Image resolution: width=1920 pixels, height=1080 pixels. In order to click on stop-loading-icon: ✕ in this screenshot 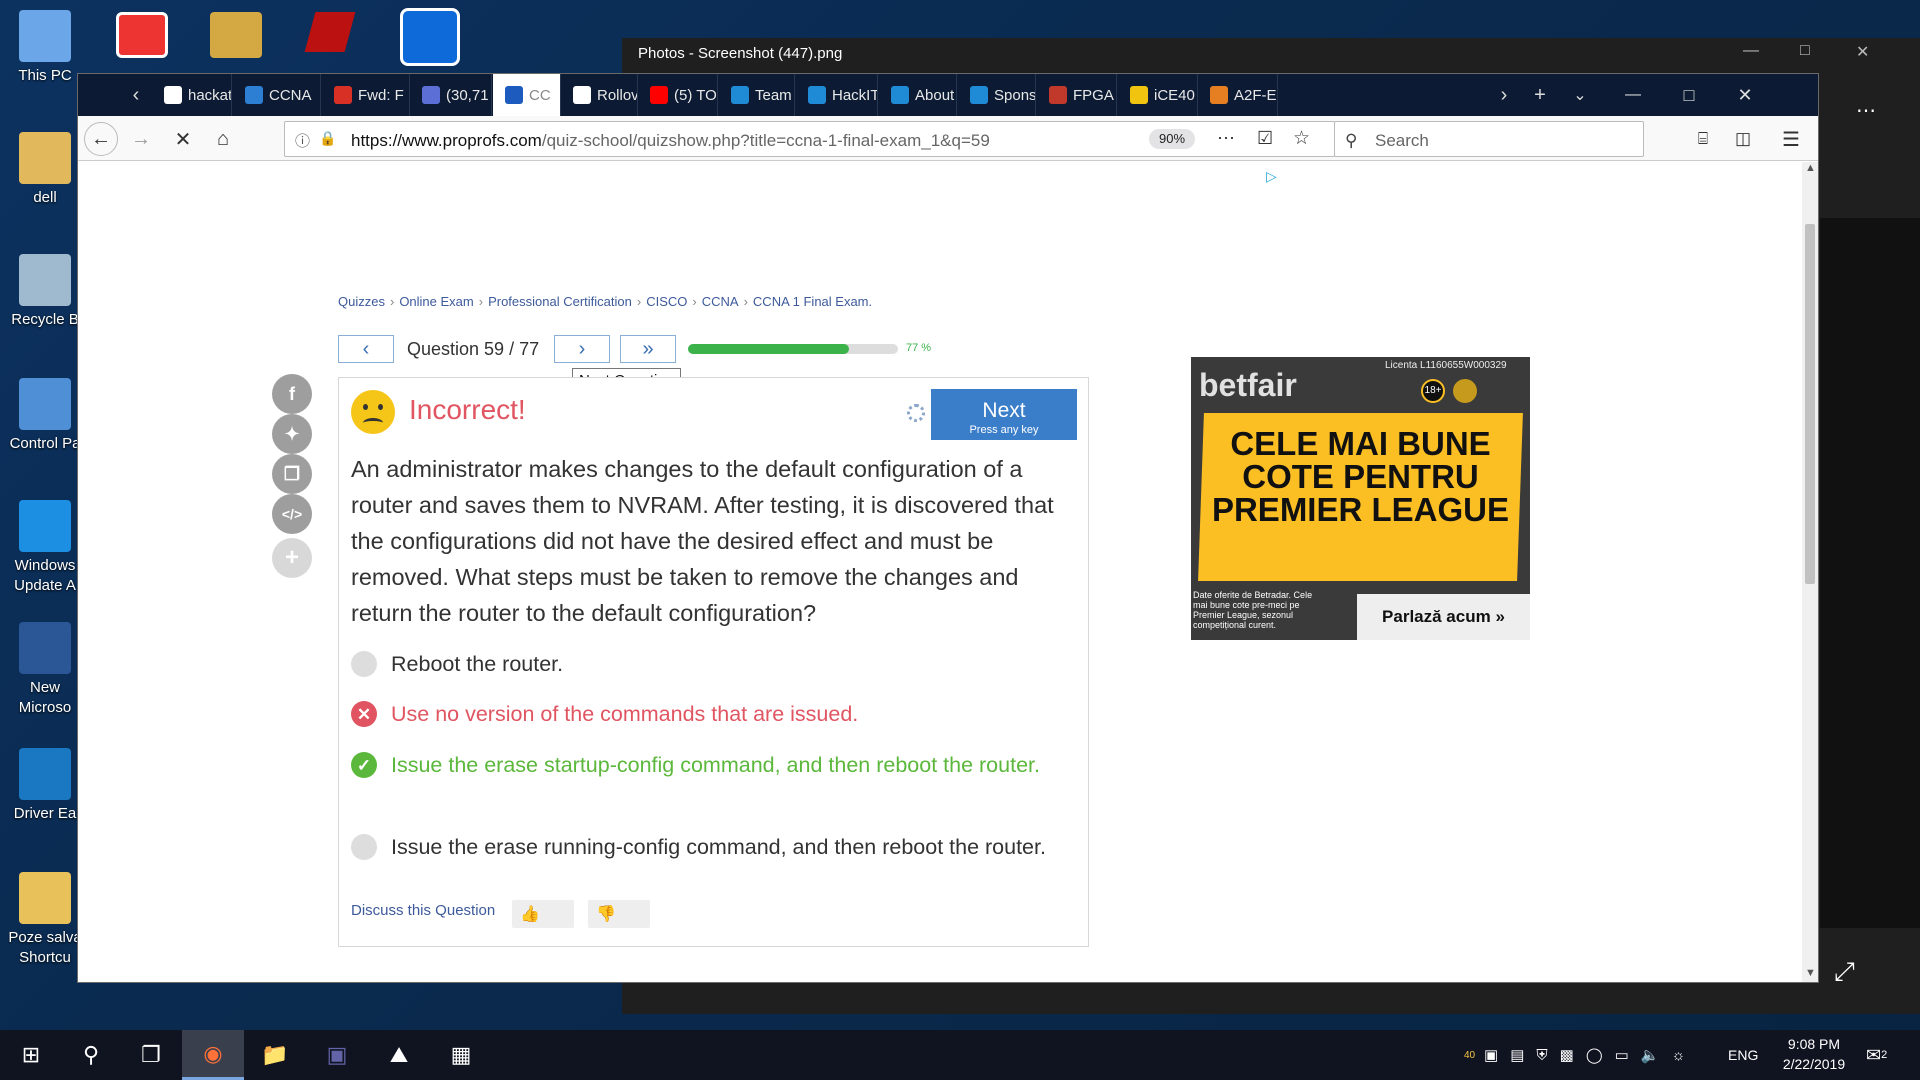, I will do `click(183, 139)`.